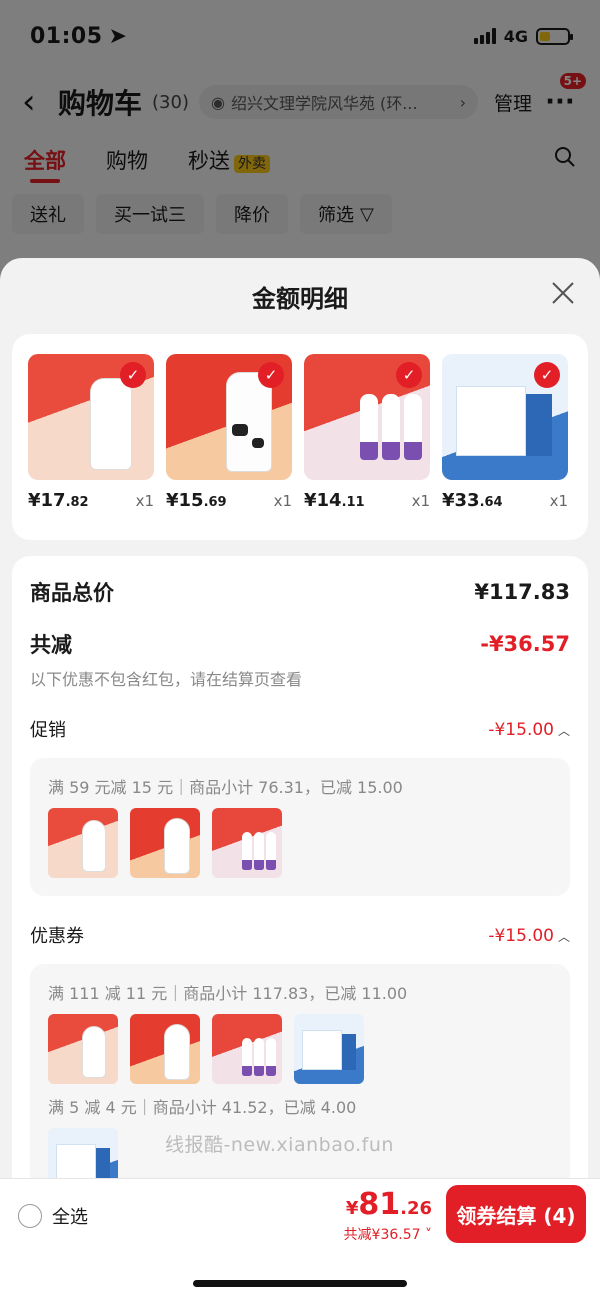 This screenshot has height=1298, width=600. What do you see at coordinates (522, 592) in the screenshot?
I see `total-value: ¥117.83` at bounding box center [522, 592].